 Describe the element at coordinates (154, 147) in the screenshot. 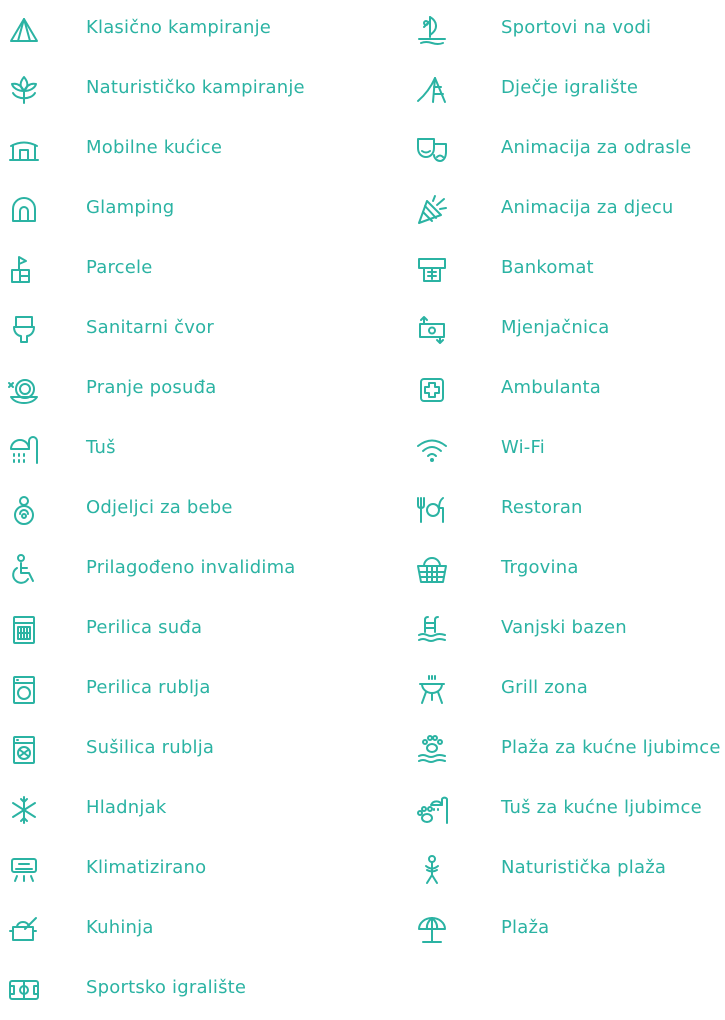

I see `amenity-label: Mobilne kućice` at that location.